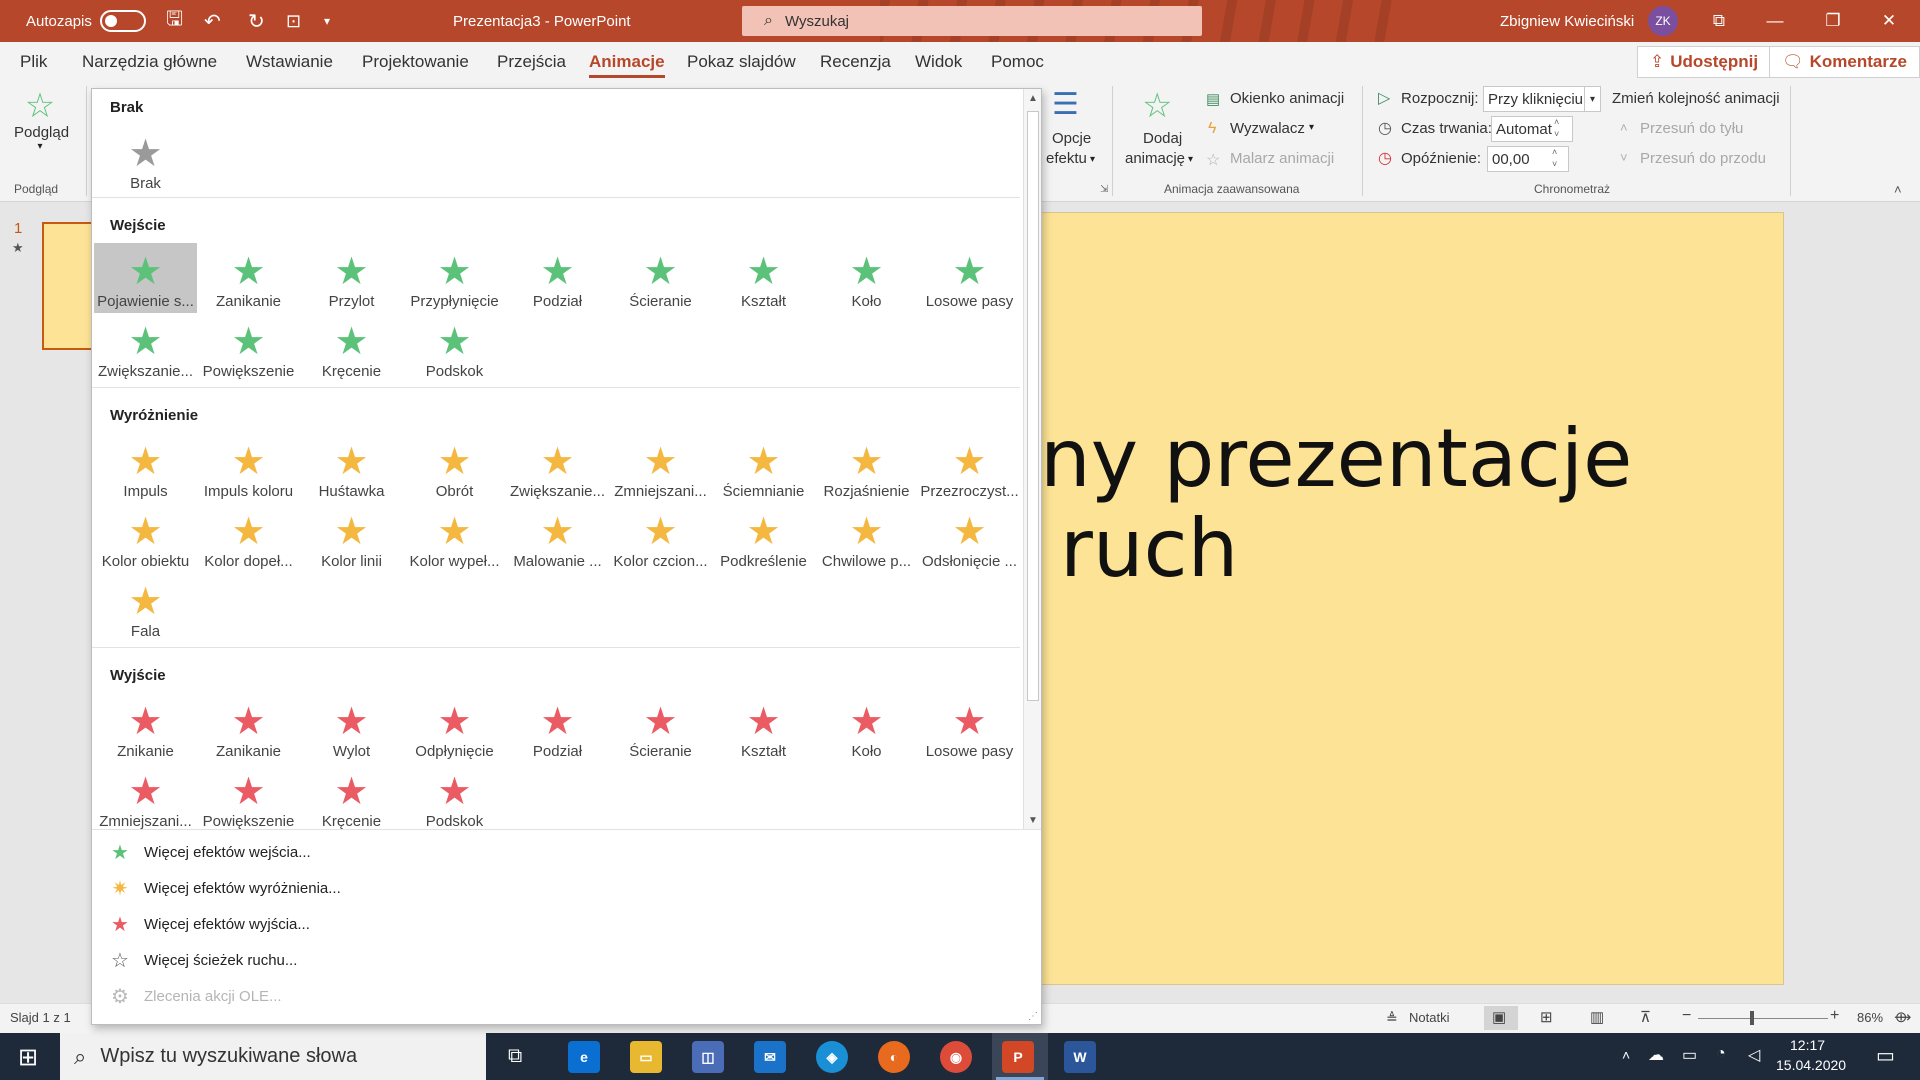 The image size is (1920, 1080). I want to click on volume-icon: ◁, so click(1754, 1055).